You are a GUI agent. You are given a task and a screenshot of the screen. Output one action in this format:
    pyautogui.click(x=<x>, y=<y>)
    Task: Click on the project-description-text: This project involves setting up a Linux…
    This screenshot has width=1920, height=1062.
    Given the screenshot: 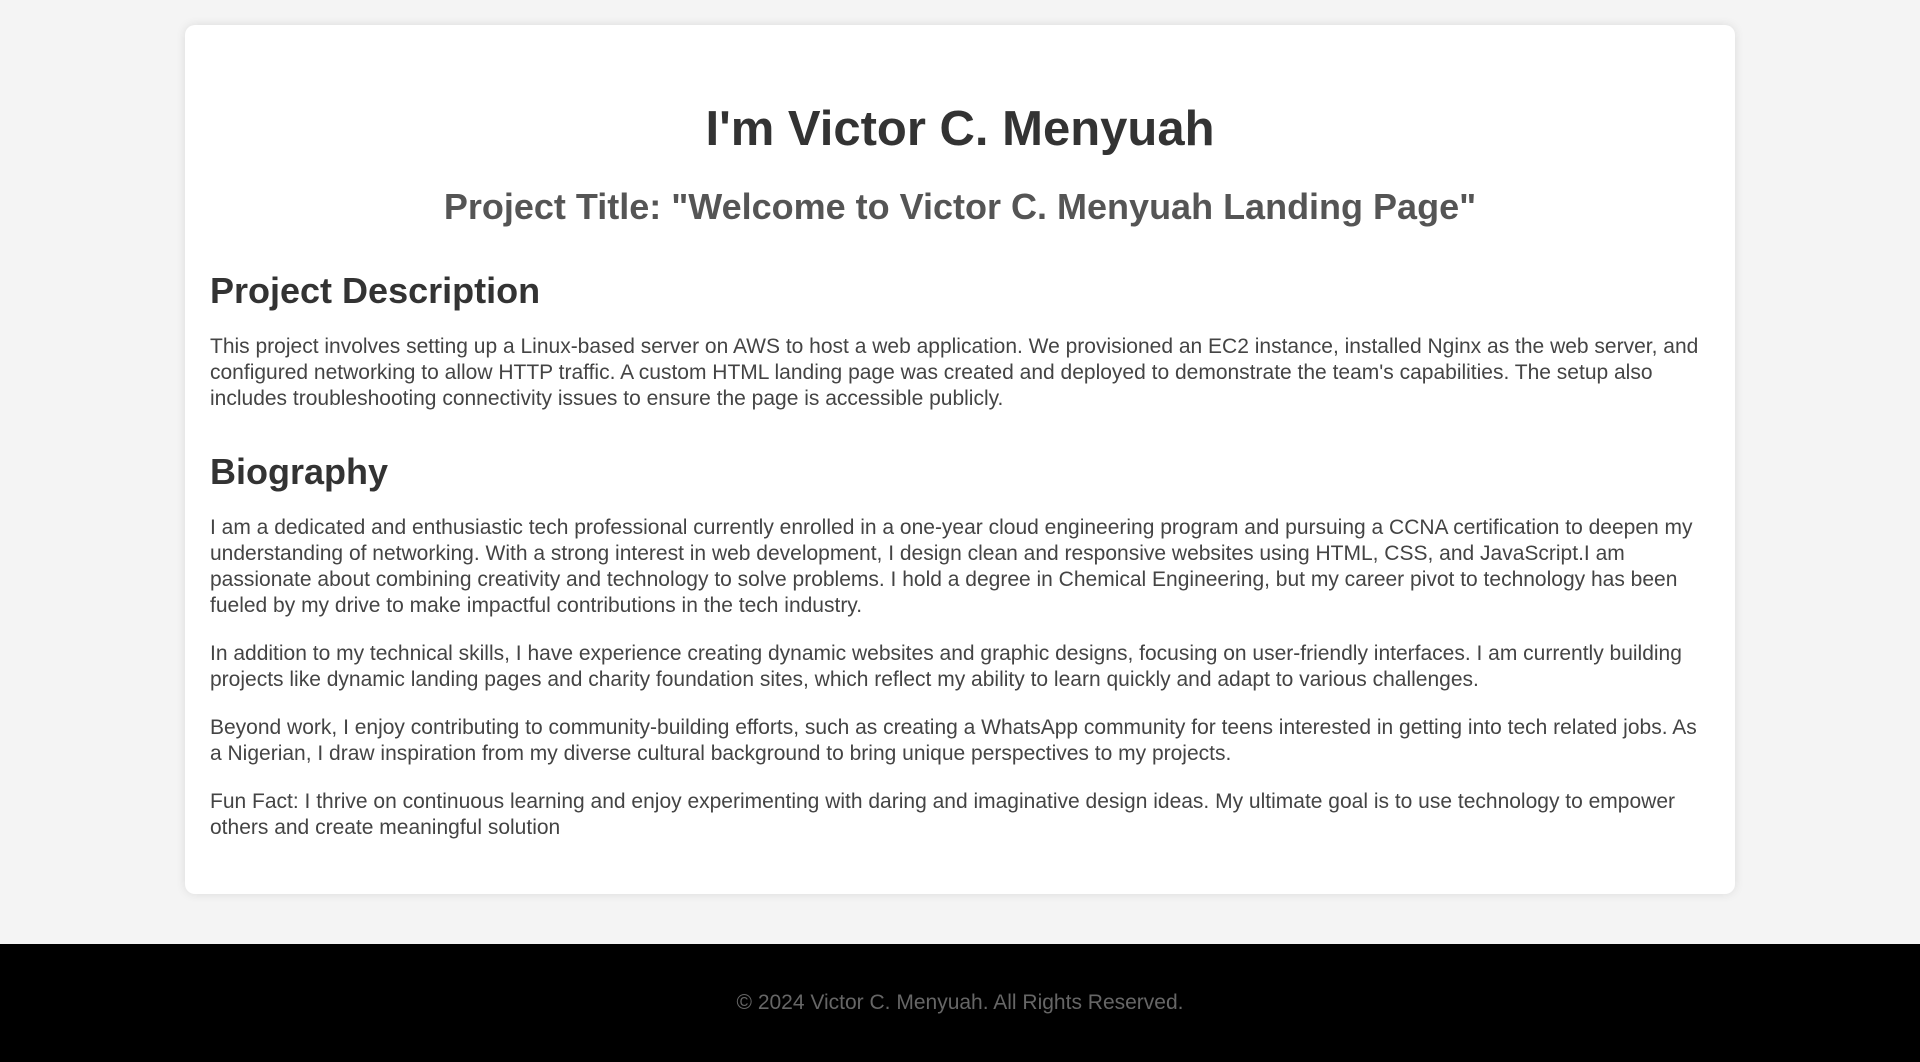 What is the action you would take?
    pyautogui.click(x=954, y=372)
    